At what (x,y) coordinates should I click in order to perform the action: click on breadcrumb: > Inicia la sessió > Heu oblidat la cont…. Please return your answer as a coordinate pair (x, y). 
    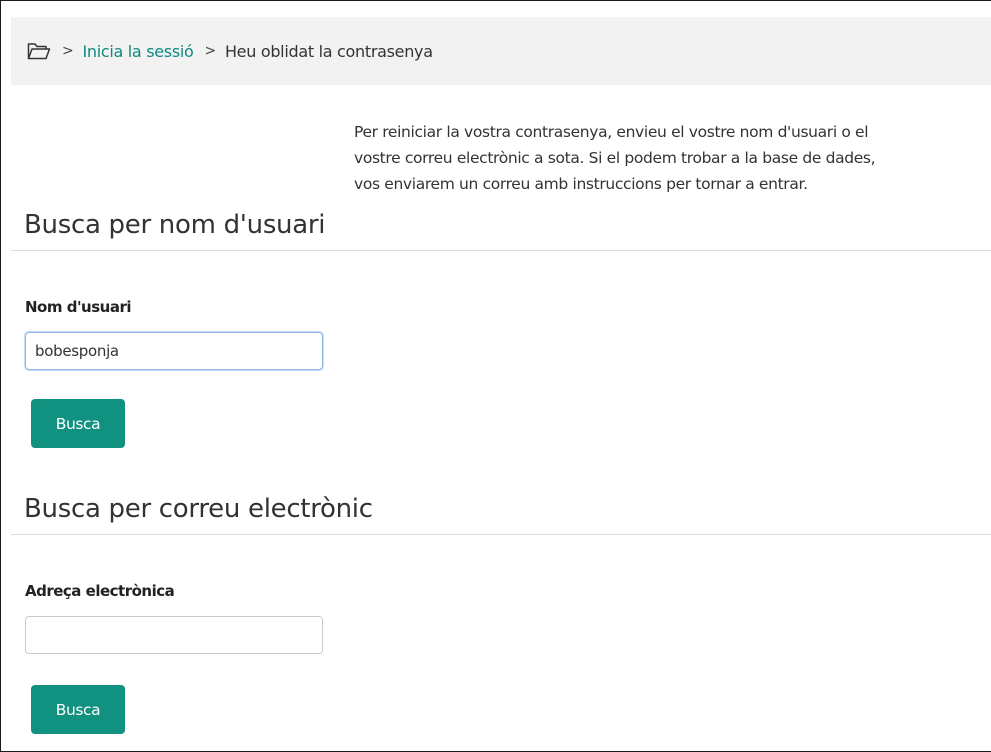
    Looking at the image, I should click on (501, 51).